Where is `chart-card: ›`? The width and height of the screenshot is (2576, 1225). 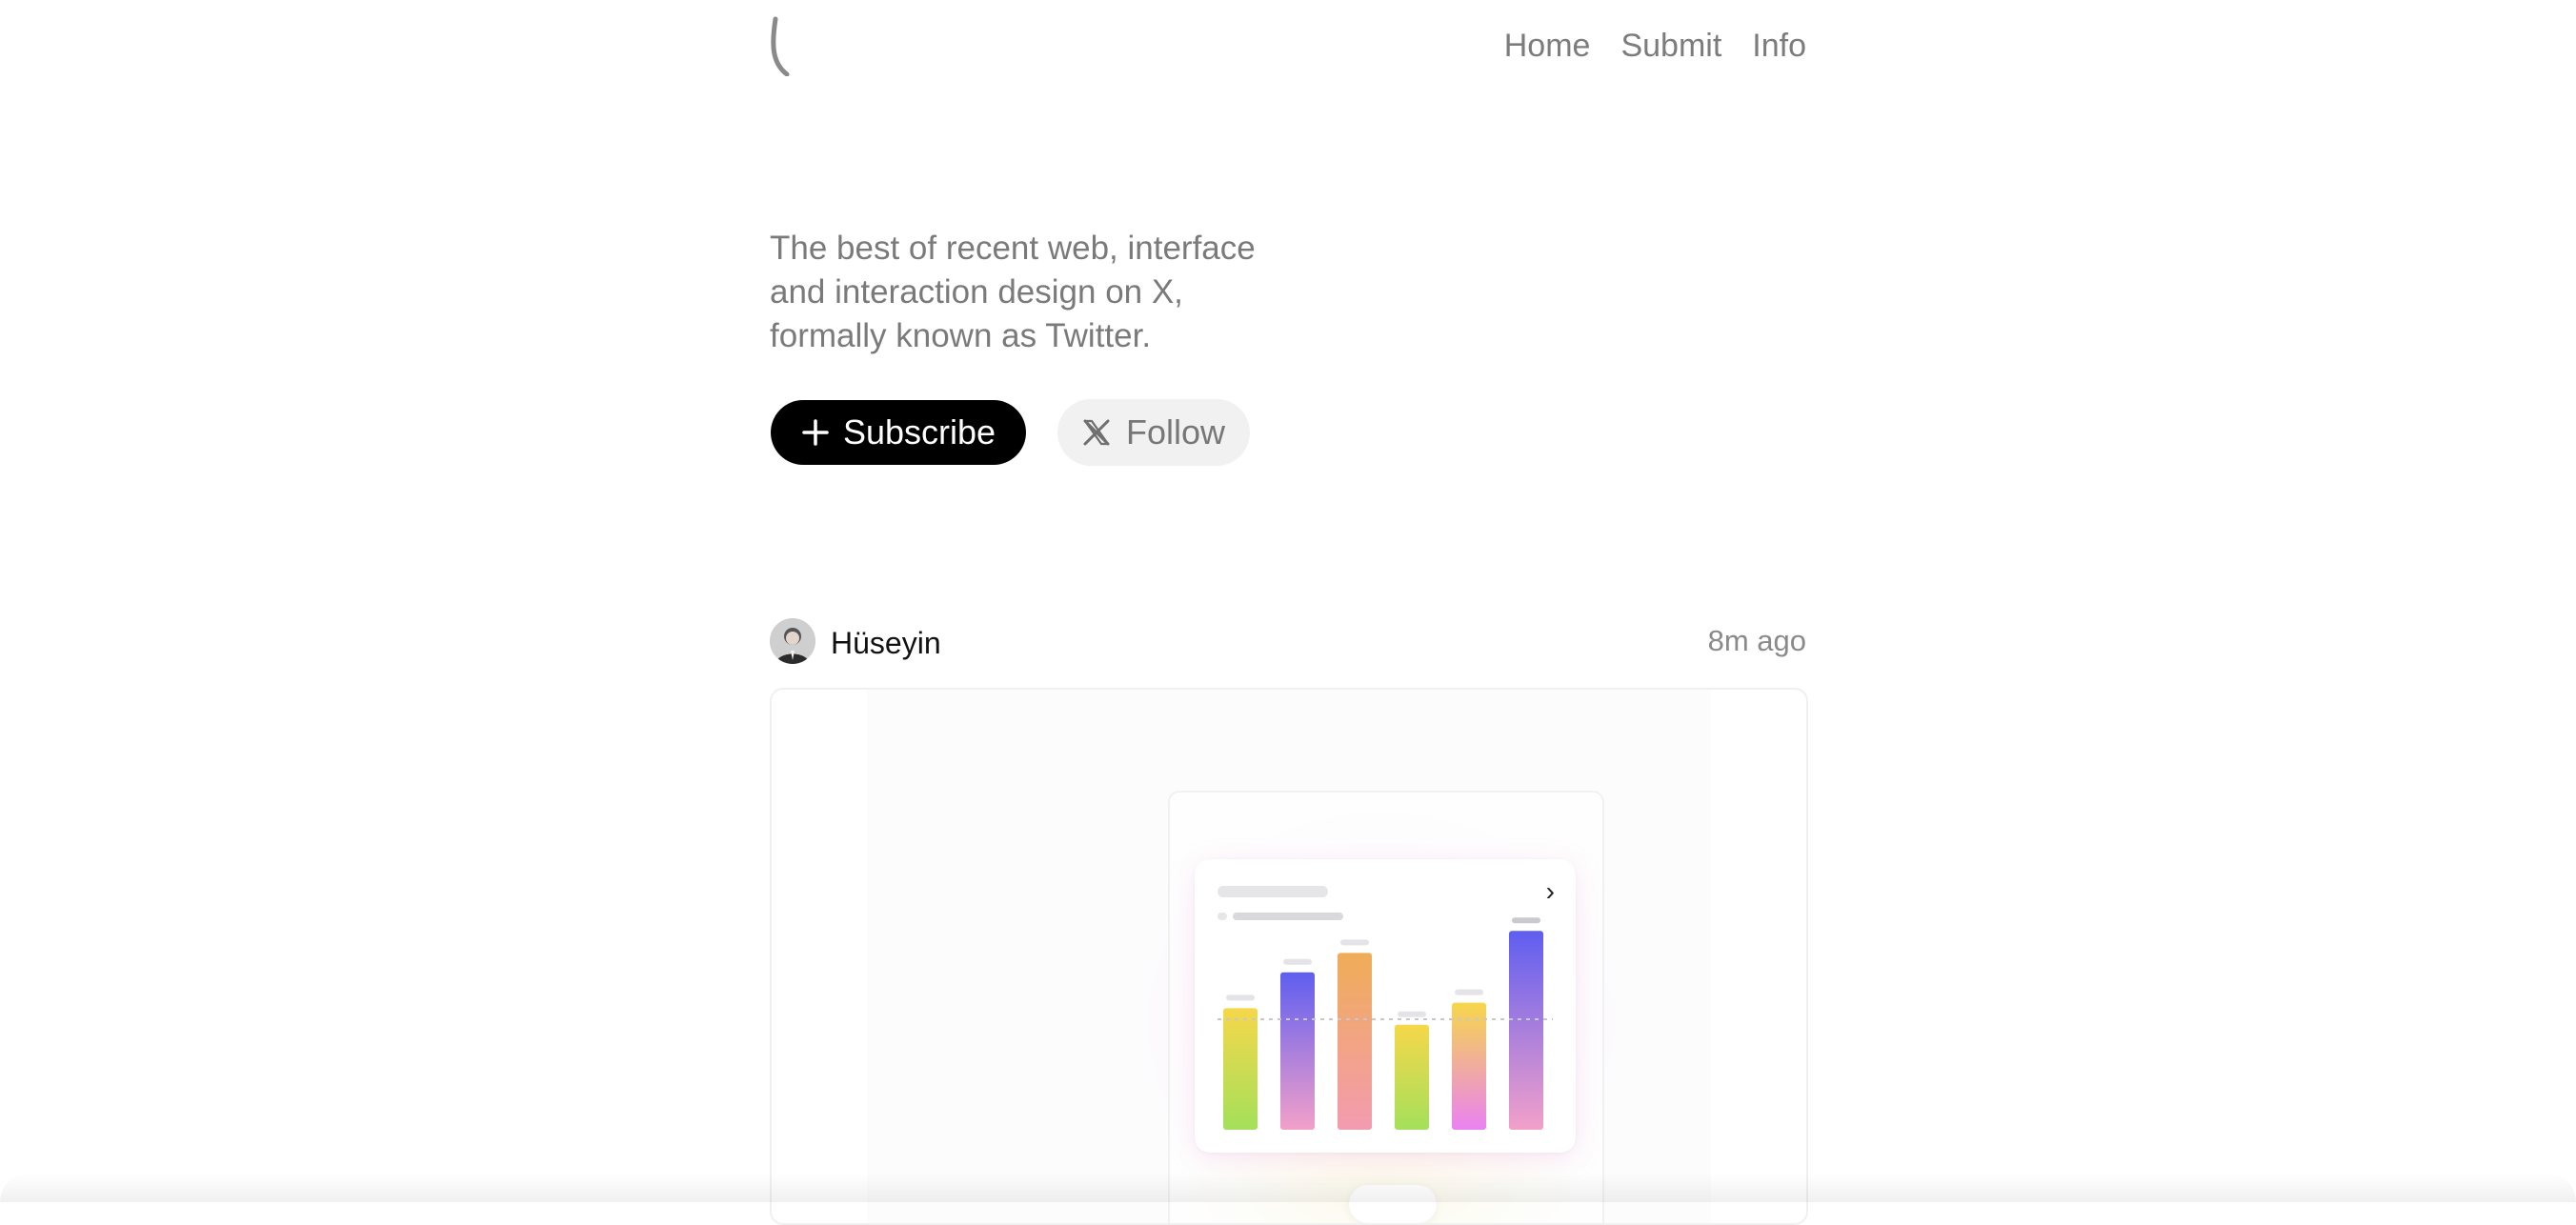 chart-card: › is located at coordinates (1385, 1006).